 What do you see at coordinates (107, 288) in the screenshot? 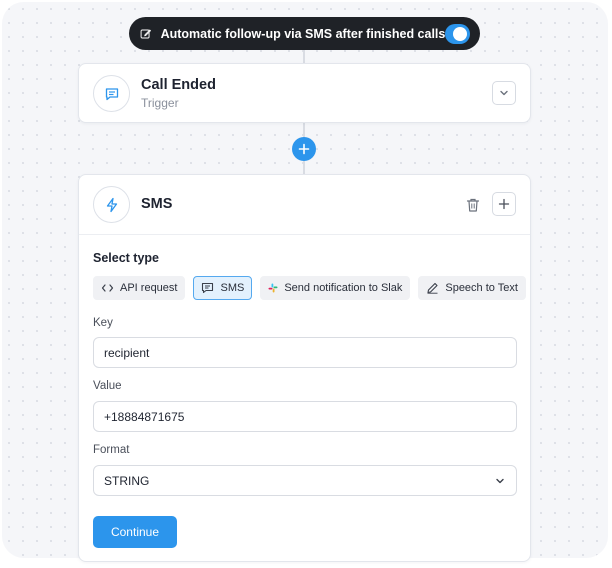
I see `code-icon` at bounding box center [107, 288].